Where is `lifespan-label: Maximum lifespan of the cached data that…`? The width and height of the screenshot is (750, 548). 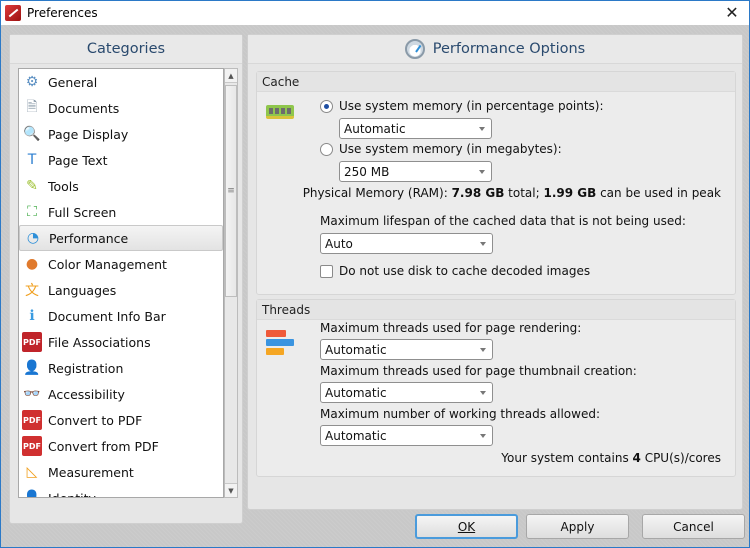 lifespan-label: Maximum lifespan of the cached data that… is located at coordinates (503, 221).